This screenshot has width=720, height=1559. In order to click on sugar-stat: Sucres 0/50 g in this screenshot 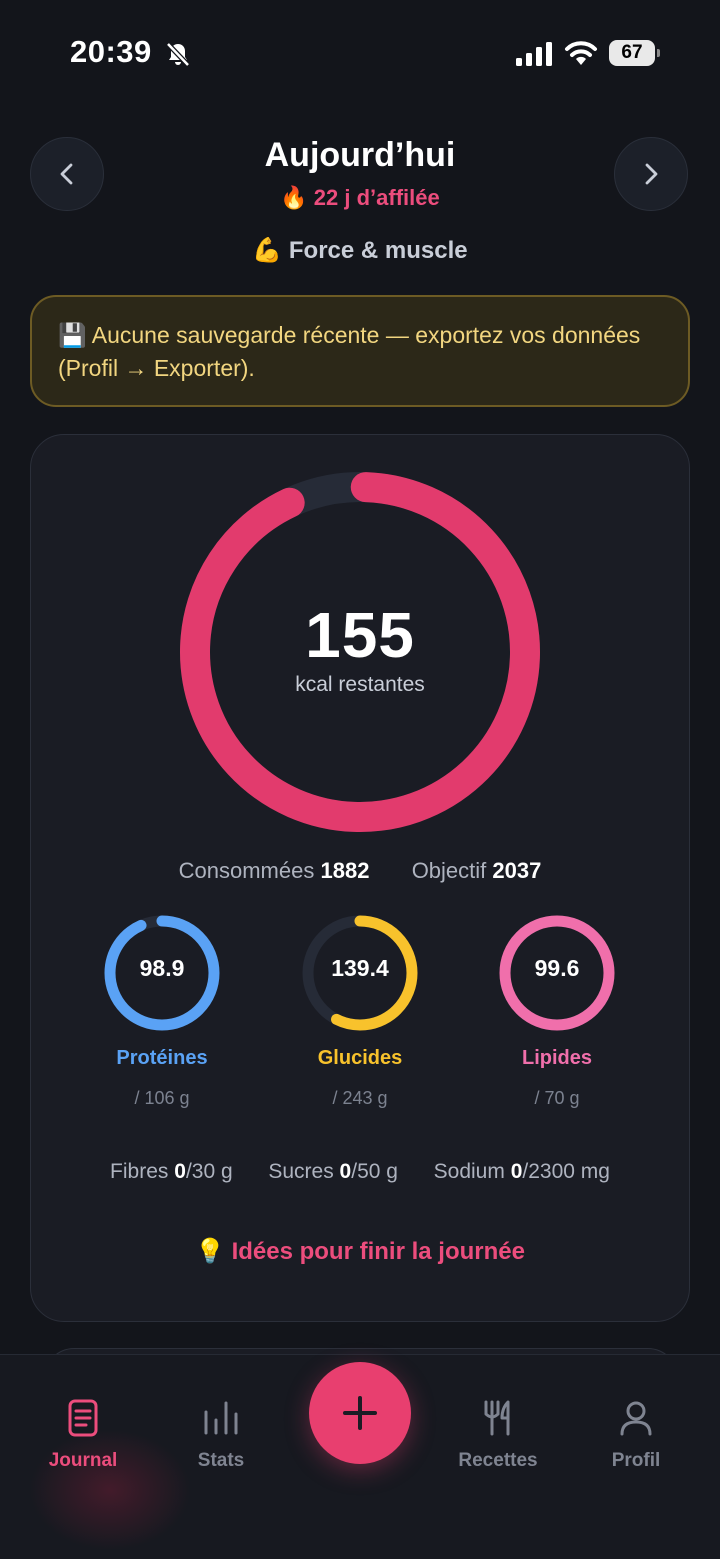, I will do `click(333, 1171)`.